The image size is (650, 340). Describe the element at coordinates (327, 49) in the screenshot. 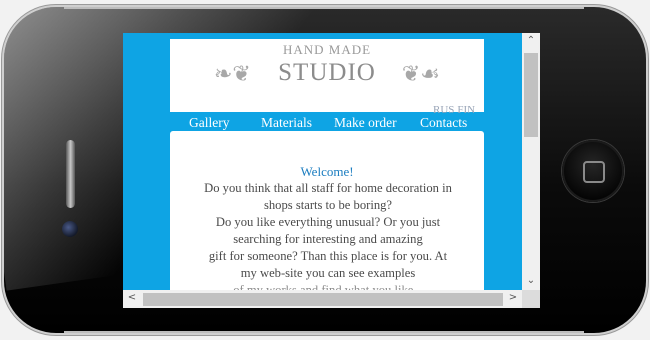

I see `logo-subtitle: HAND MADE` at that location.